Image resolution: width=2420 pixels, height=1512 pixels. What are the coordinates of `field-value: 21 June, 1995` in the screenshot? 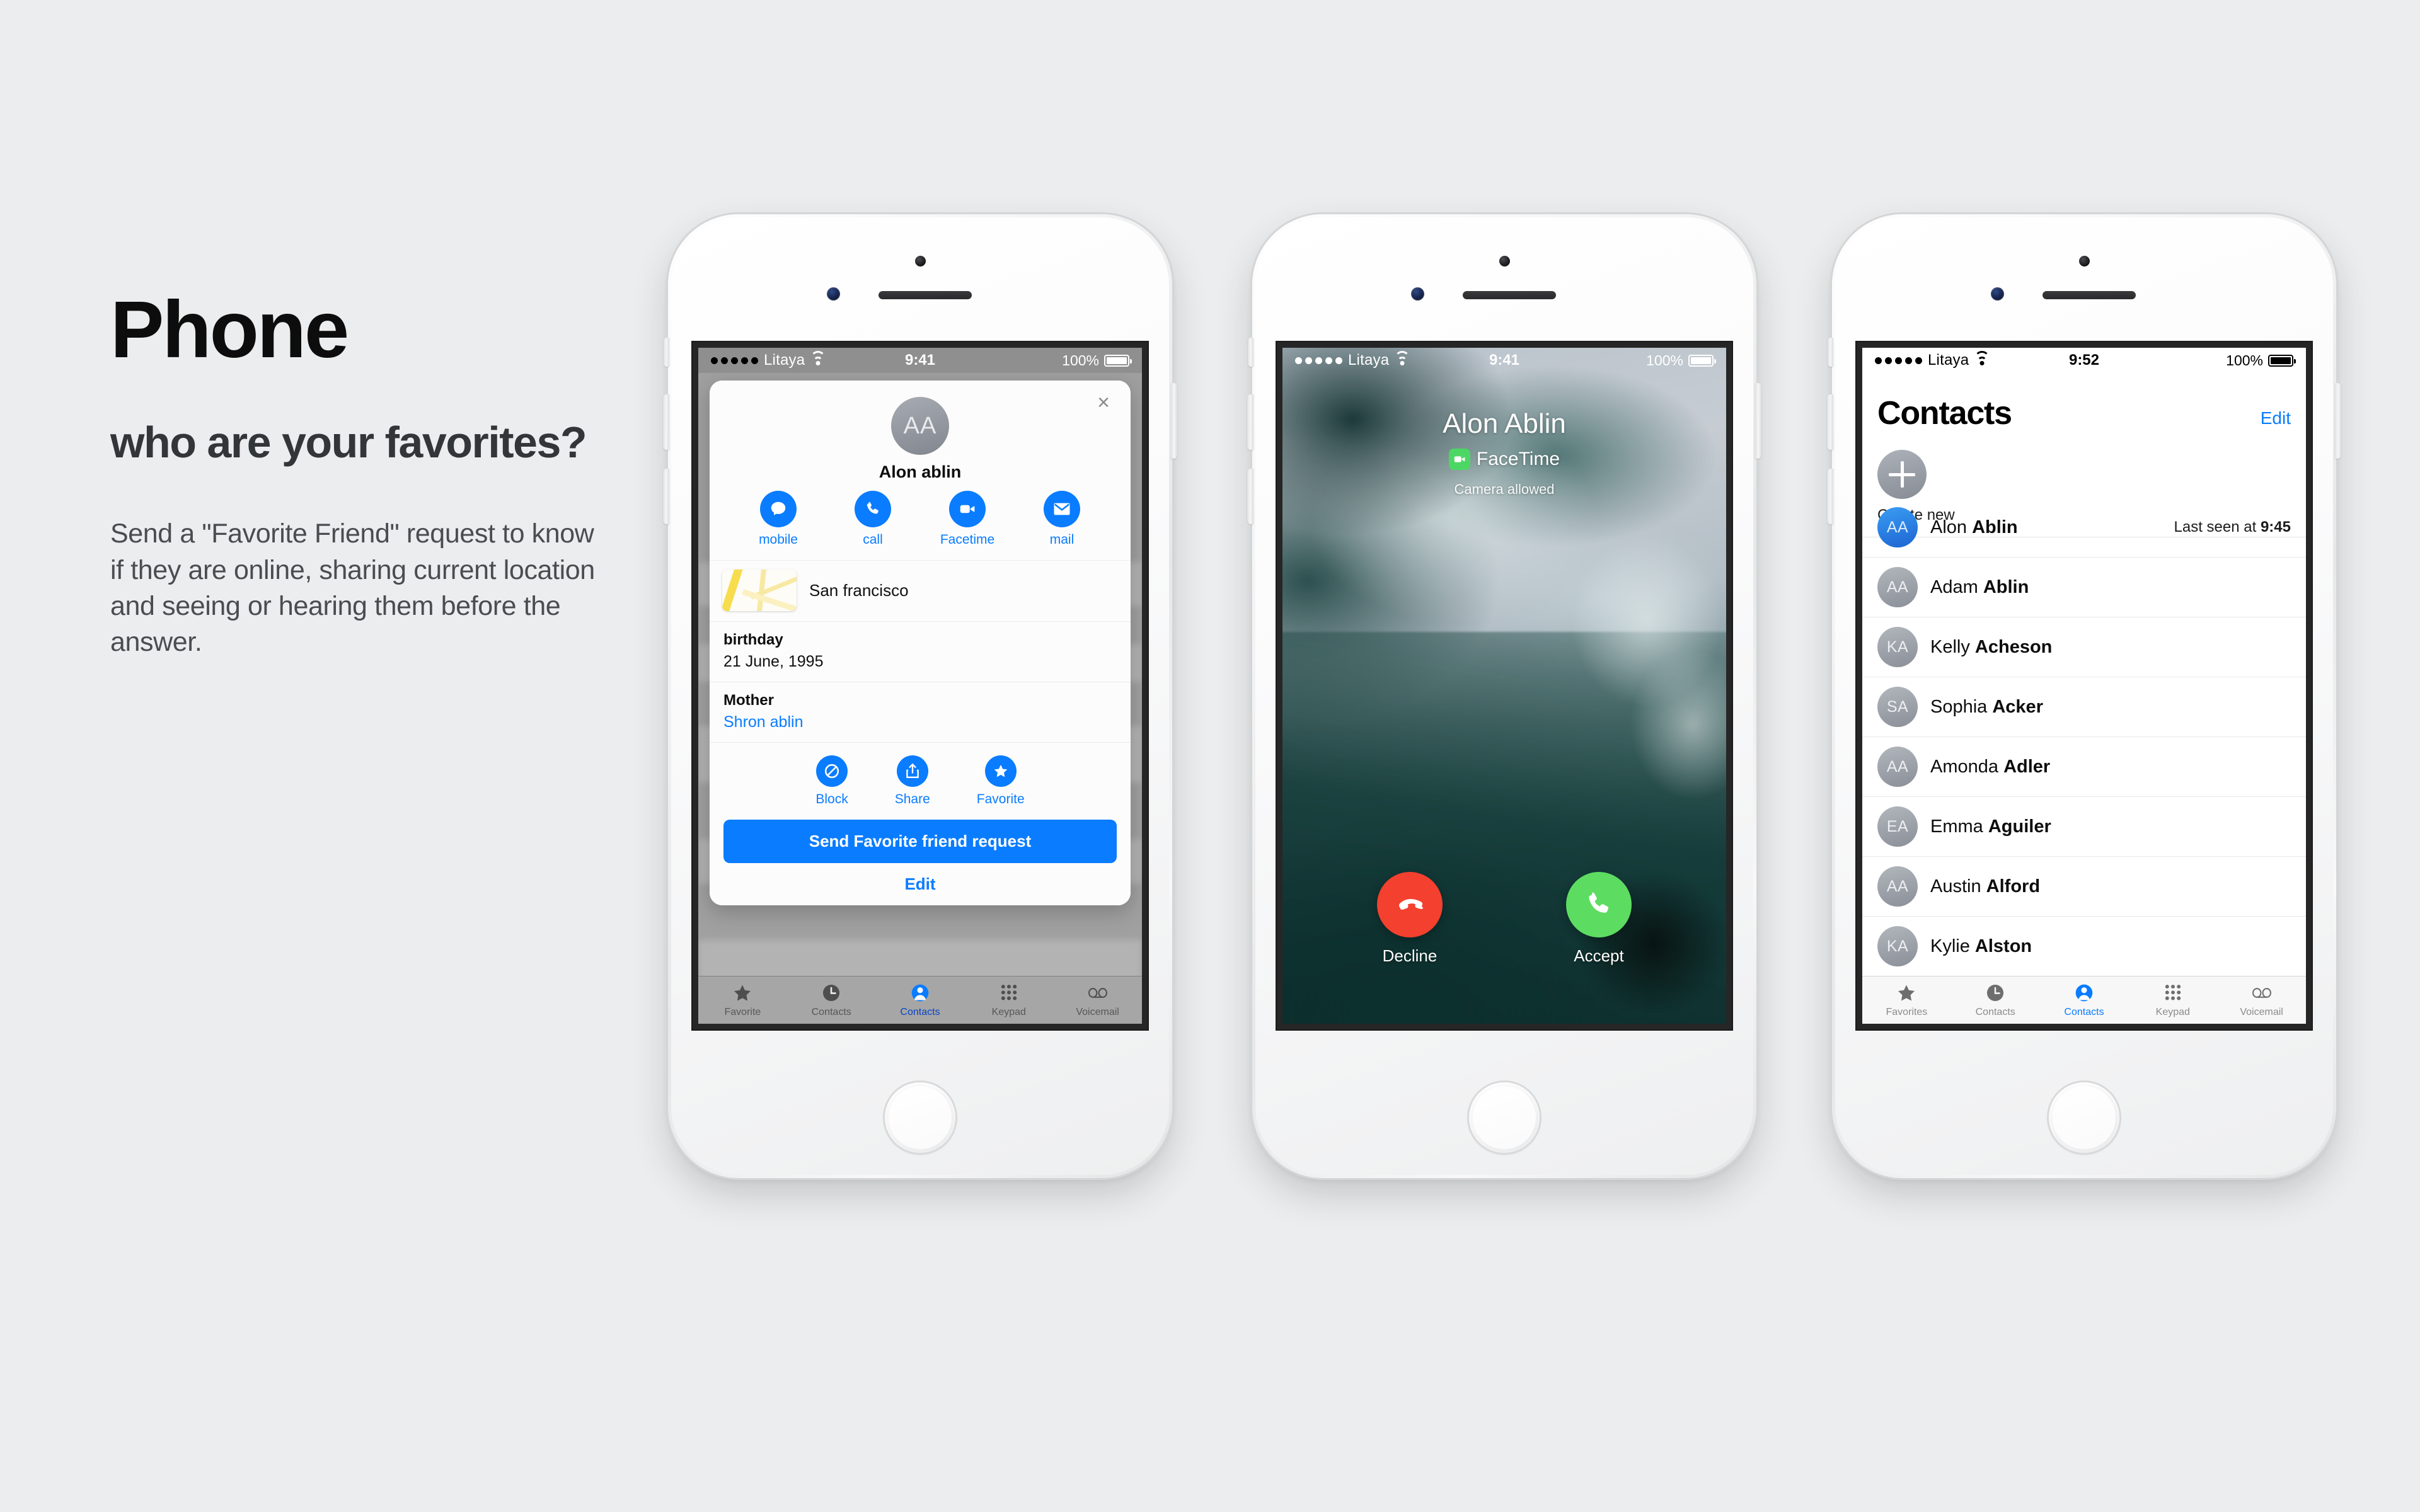 It's located at (774, 661).